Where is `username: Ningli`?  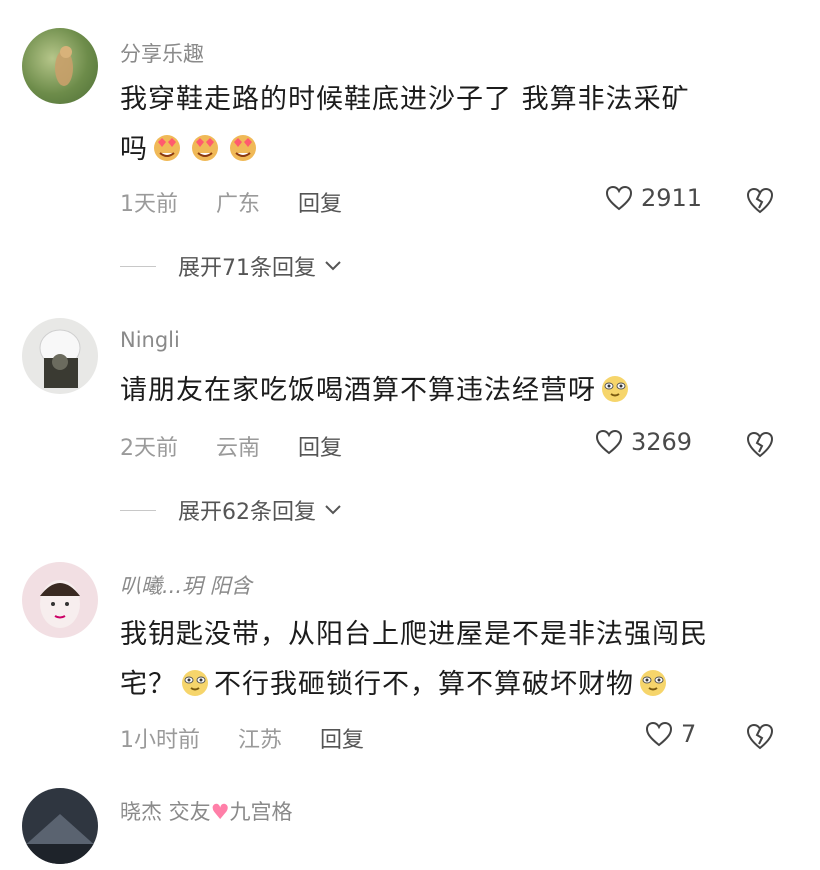
username: Ningli is located at coordinates (150, 340).